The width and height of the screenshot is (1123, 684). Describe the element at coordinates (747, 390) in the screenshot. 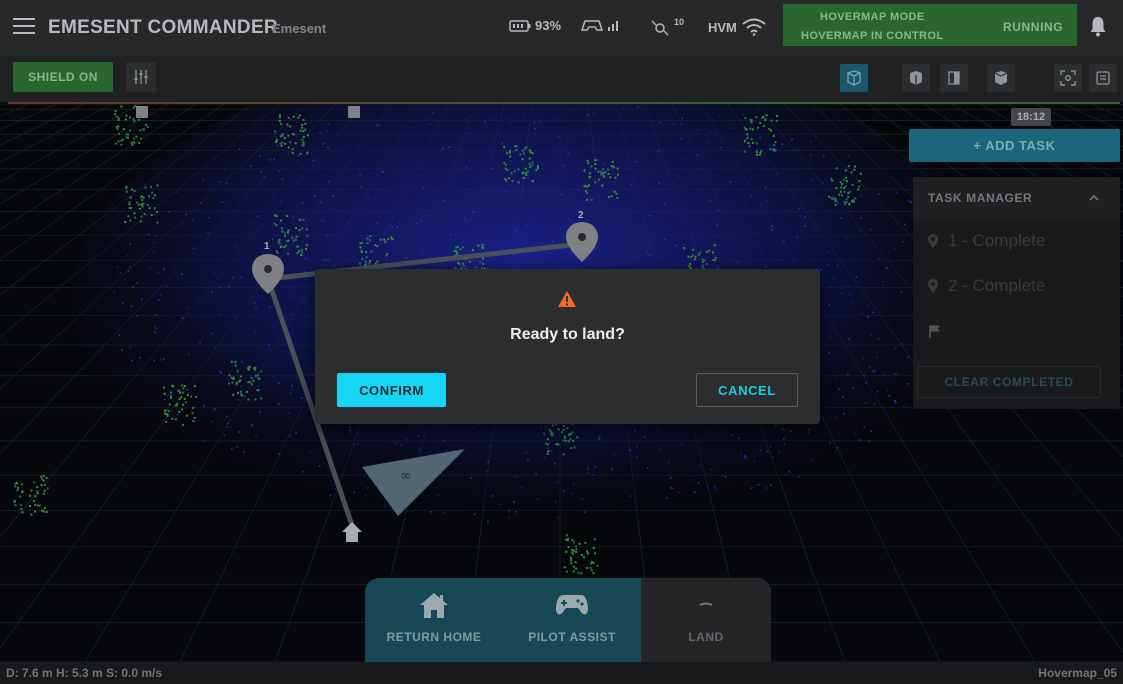

I see `cancel-button: CANCEL` at that location.